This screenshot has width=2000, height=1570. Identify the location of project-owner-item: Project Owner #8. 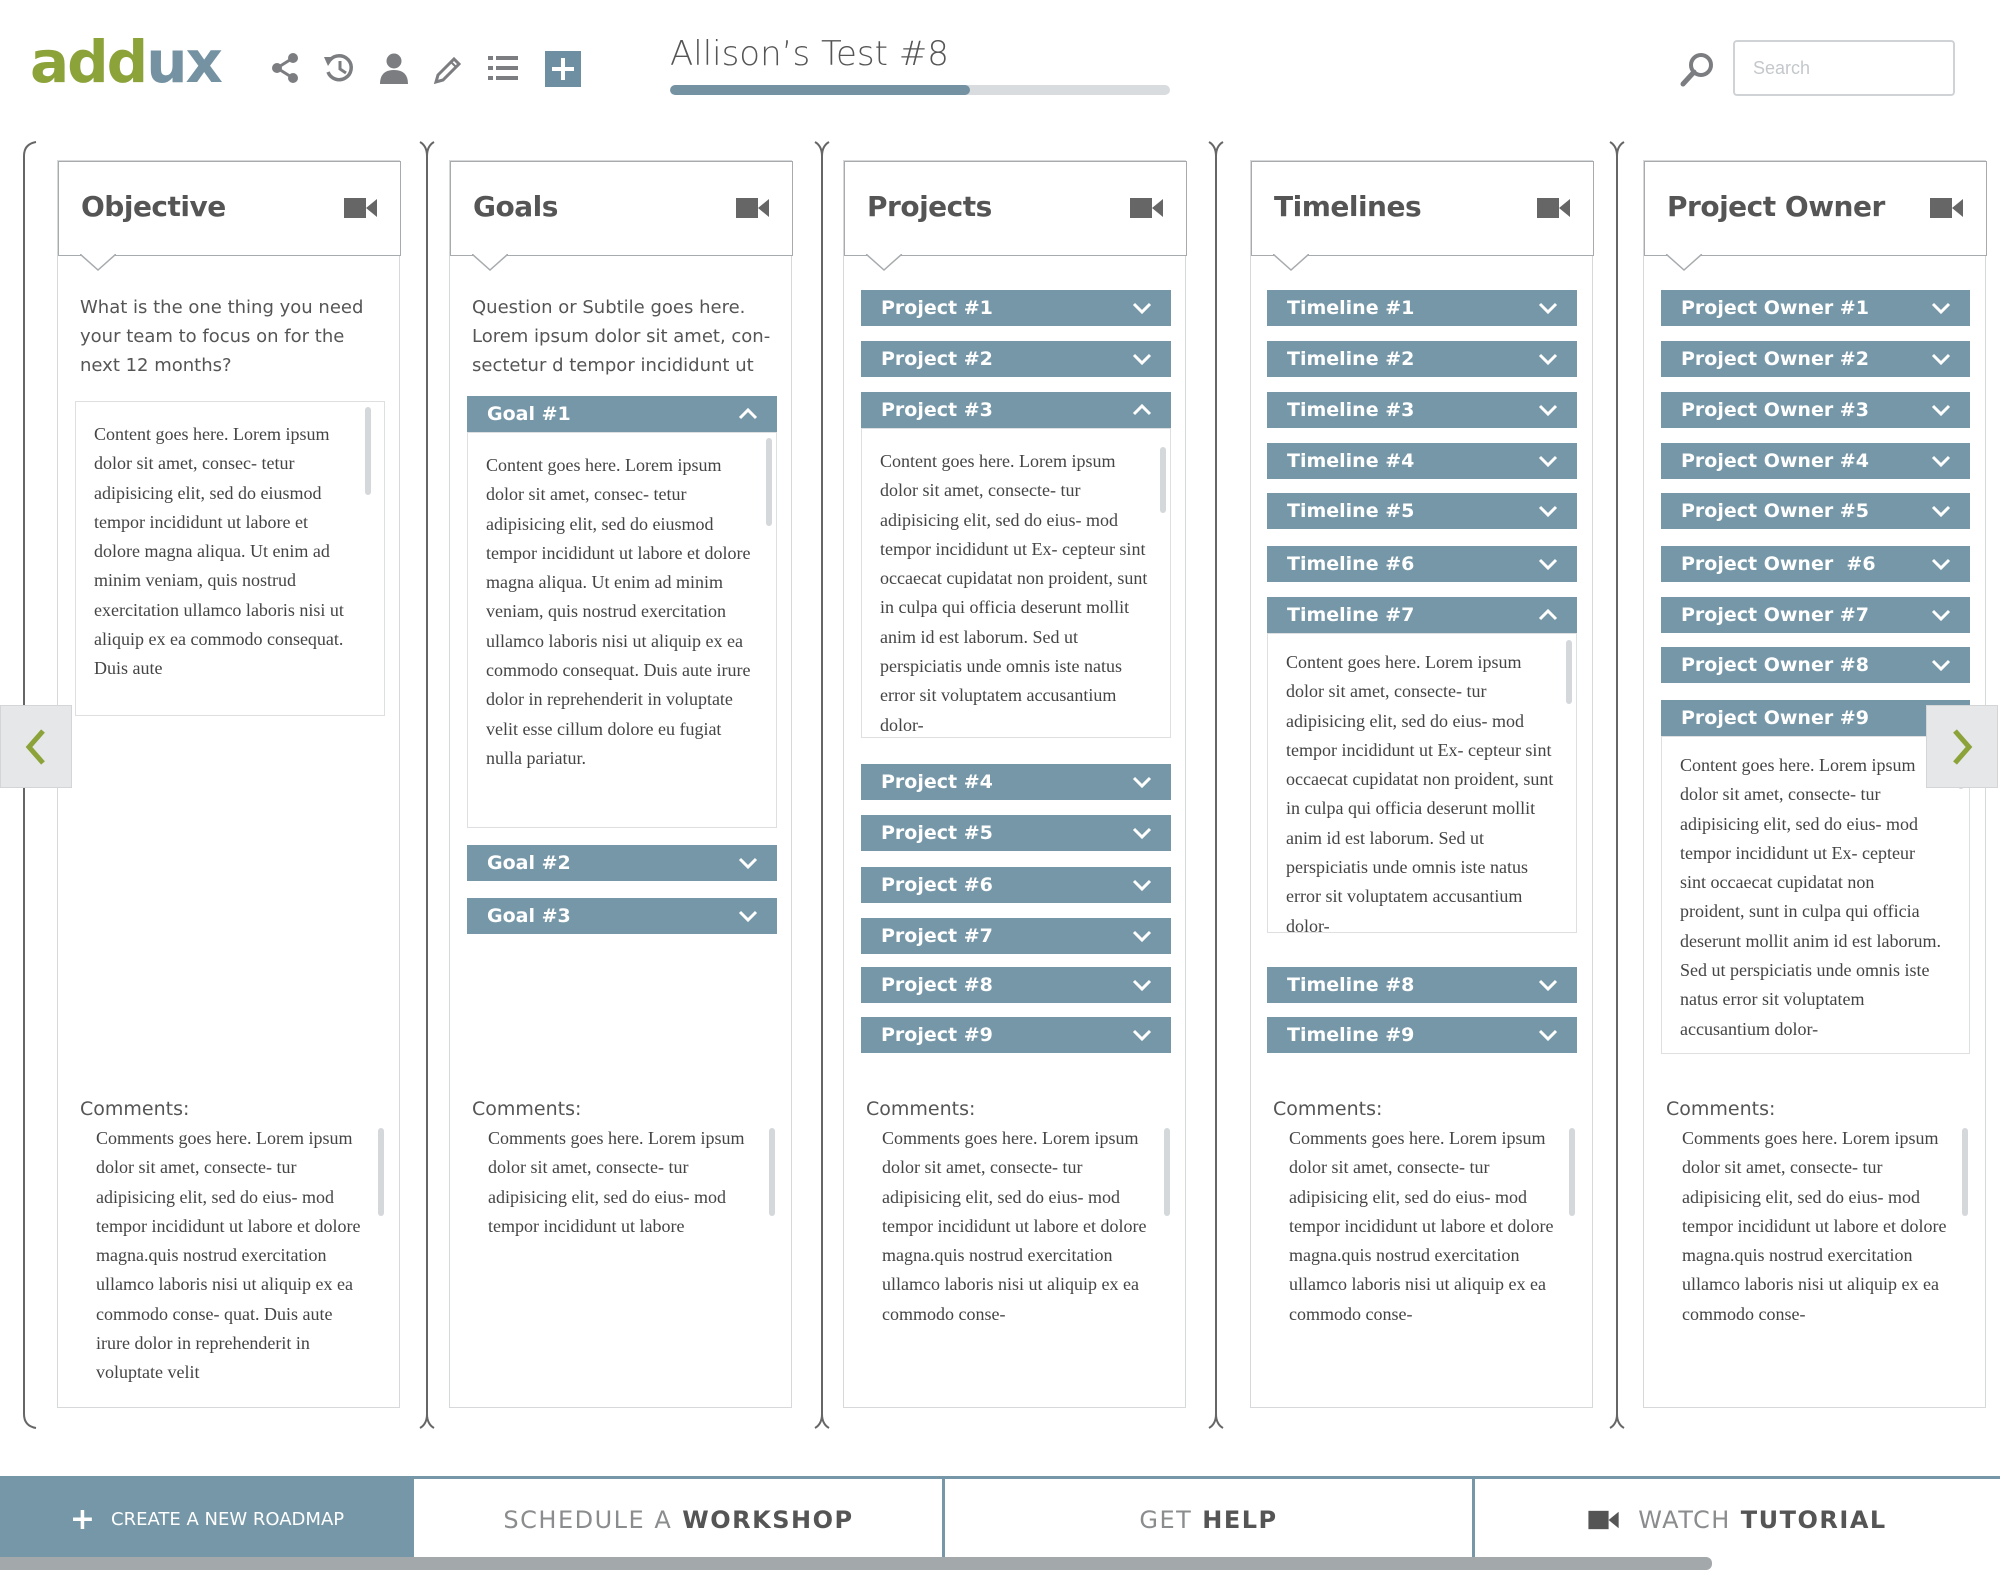
(1815, 665).